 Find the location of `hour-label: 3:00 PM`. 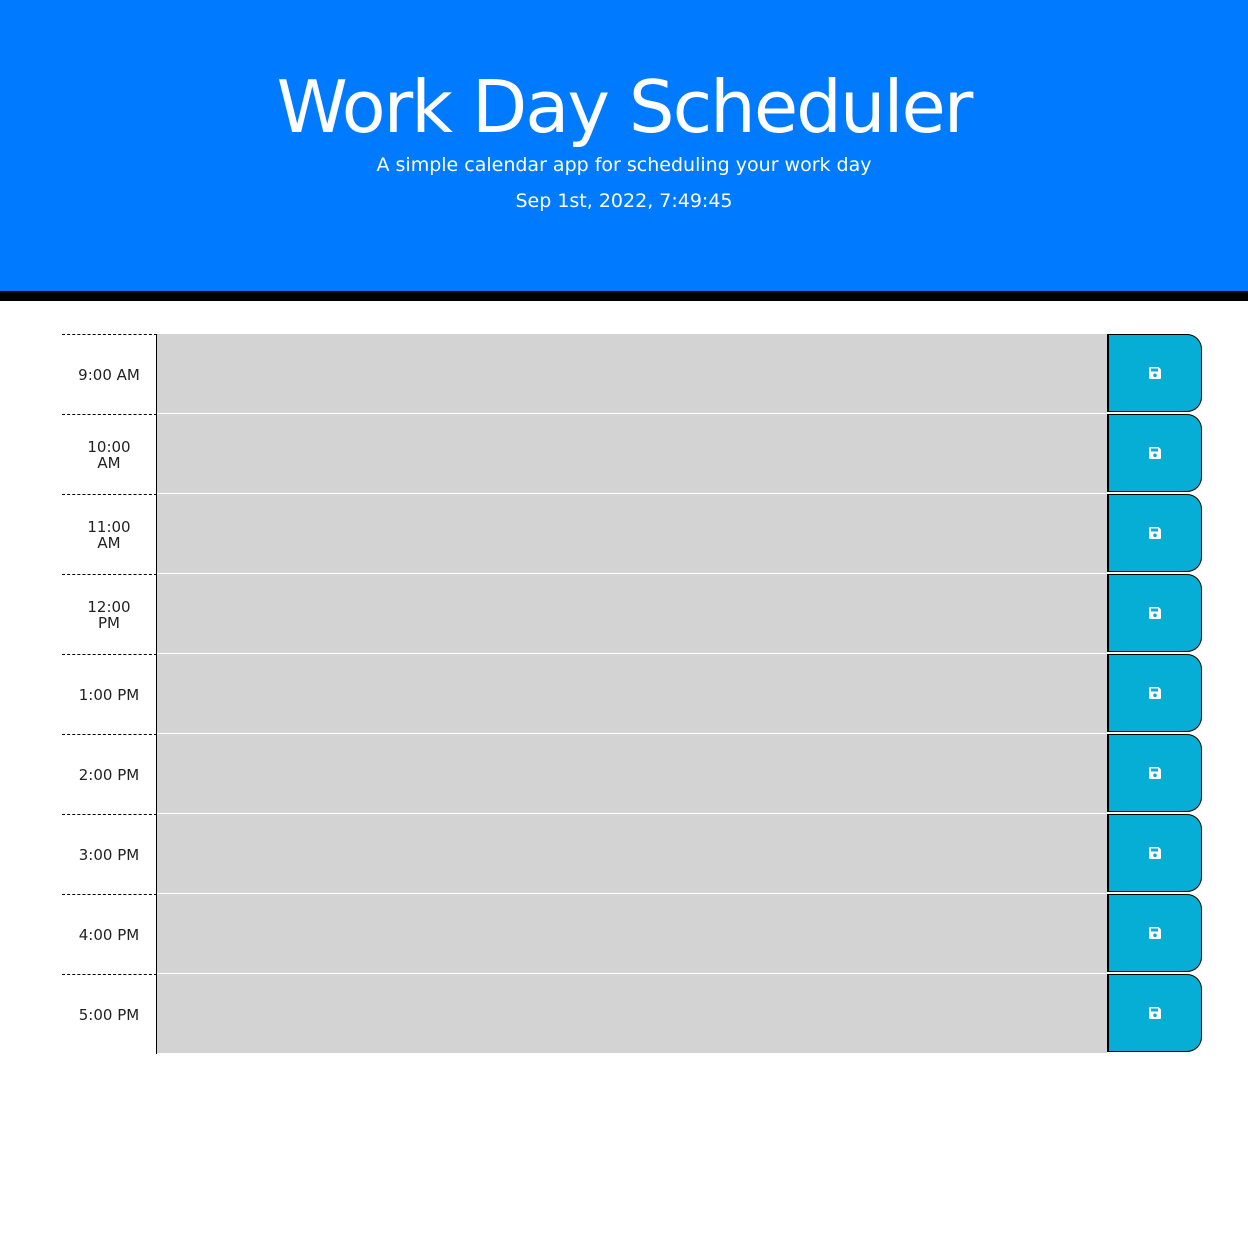

hour-label: 3:00 PM is located at coordinates (109, 854).